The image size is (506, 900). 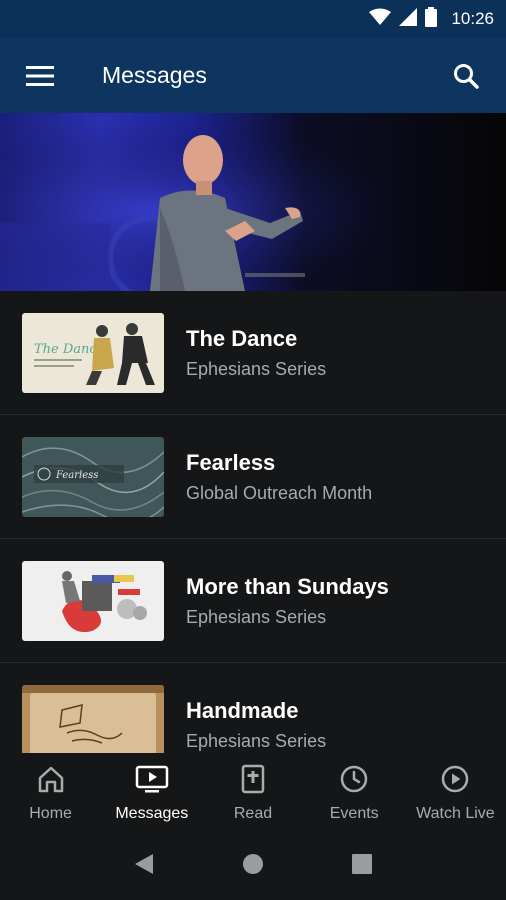 I want to click on nav-label: Messages, so click(x=152, y=813).